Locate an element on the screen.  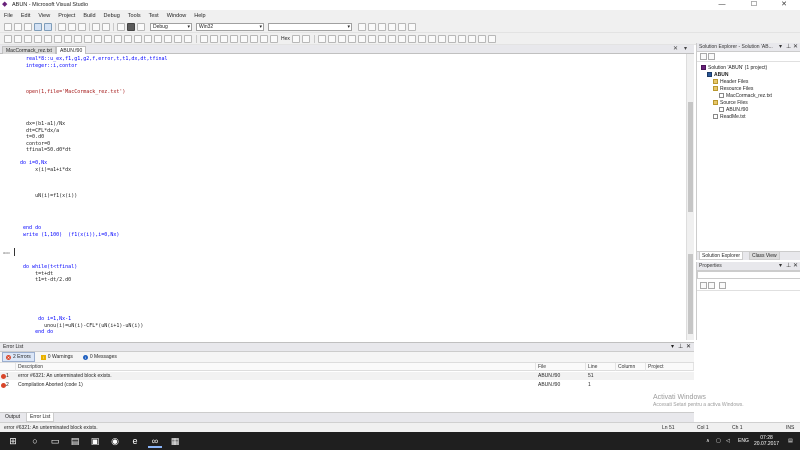
solution-explorer-icon is located at coordinates (372, 27).